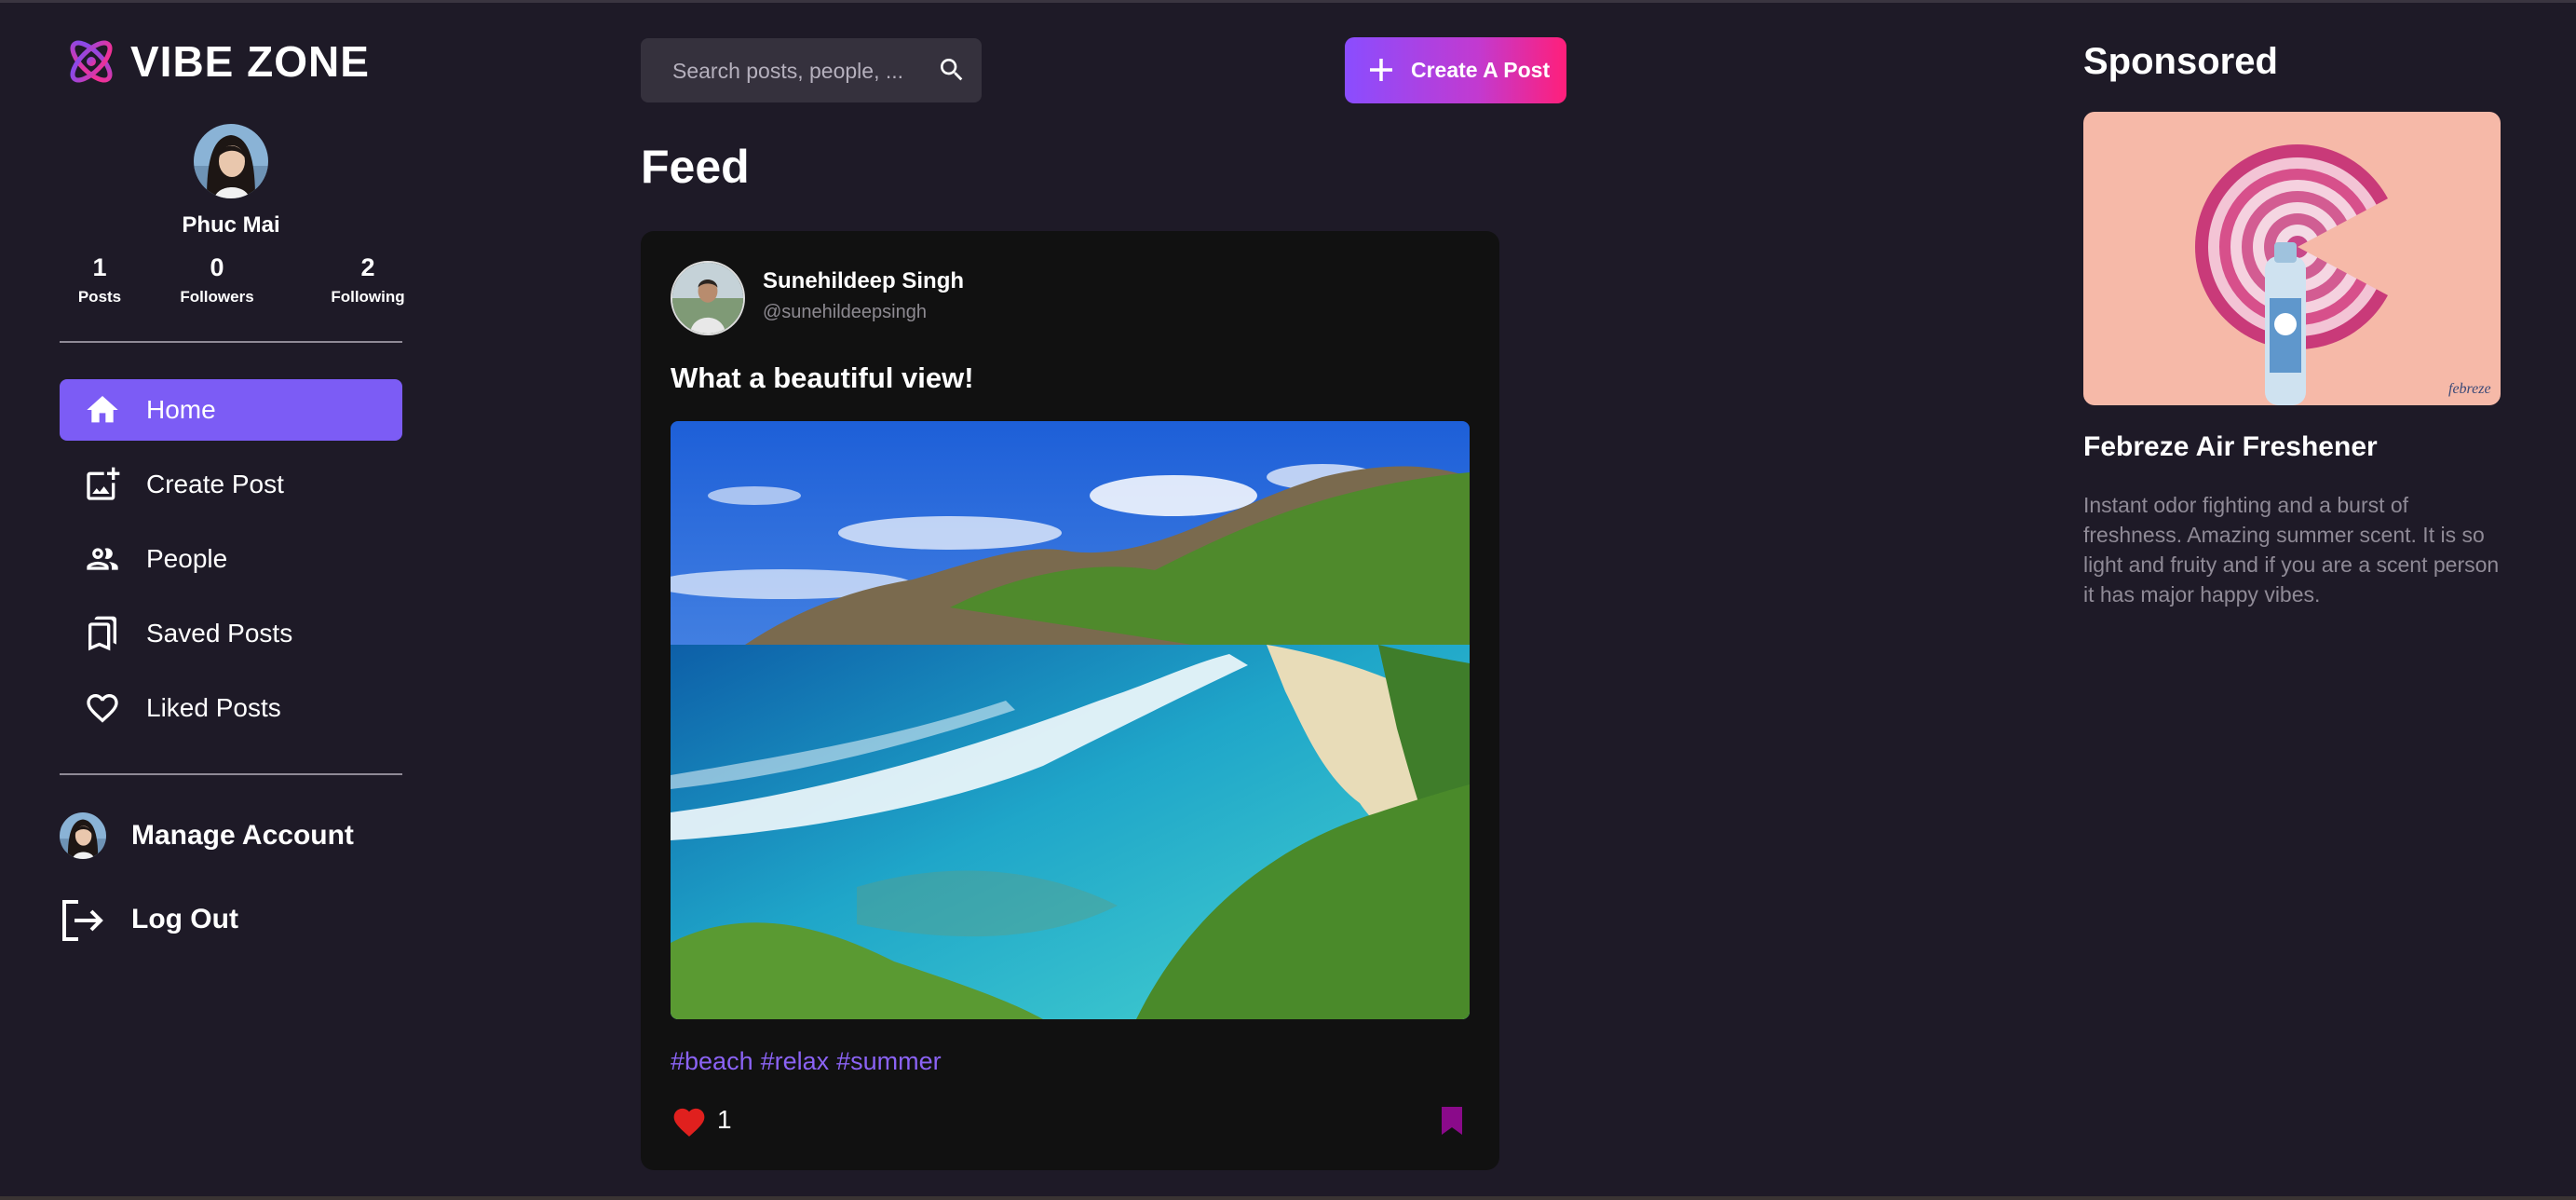  I want to click on people-icon, so click(102, 559).